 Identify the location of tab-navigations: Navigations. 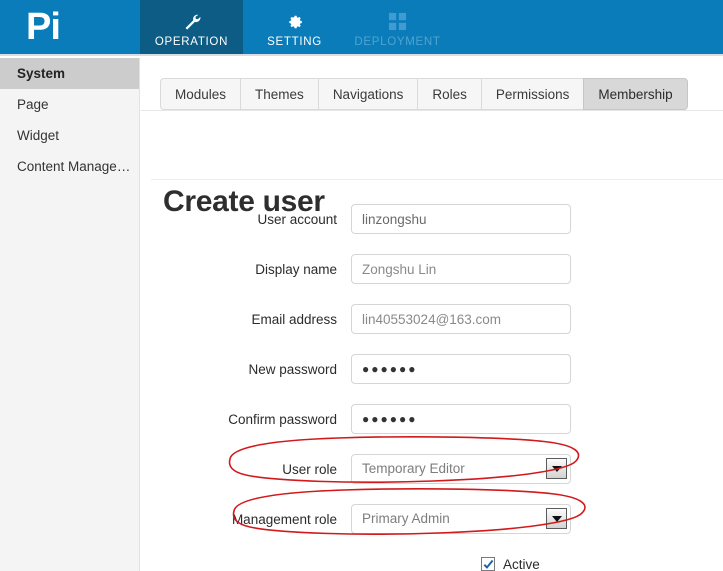
(367, 94).